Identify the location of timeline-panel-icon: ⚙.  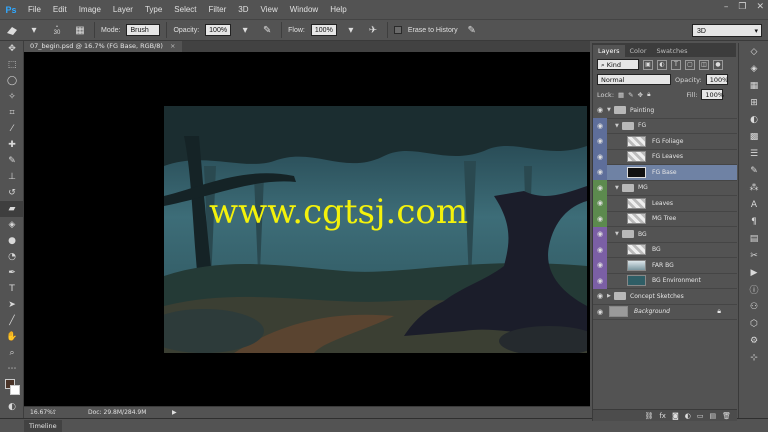
(753, 340).